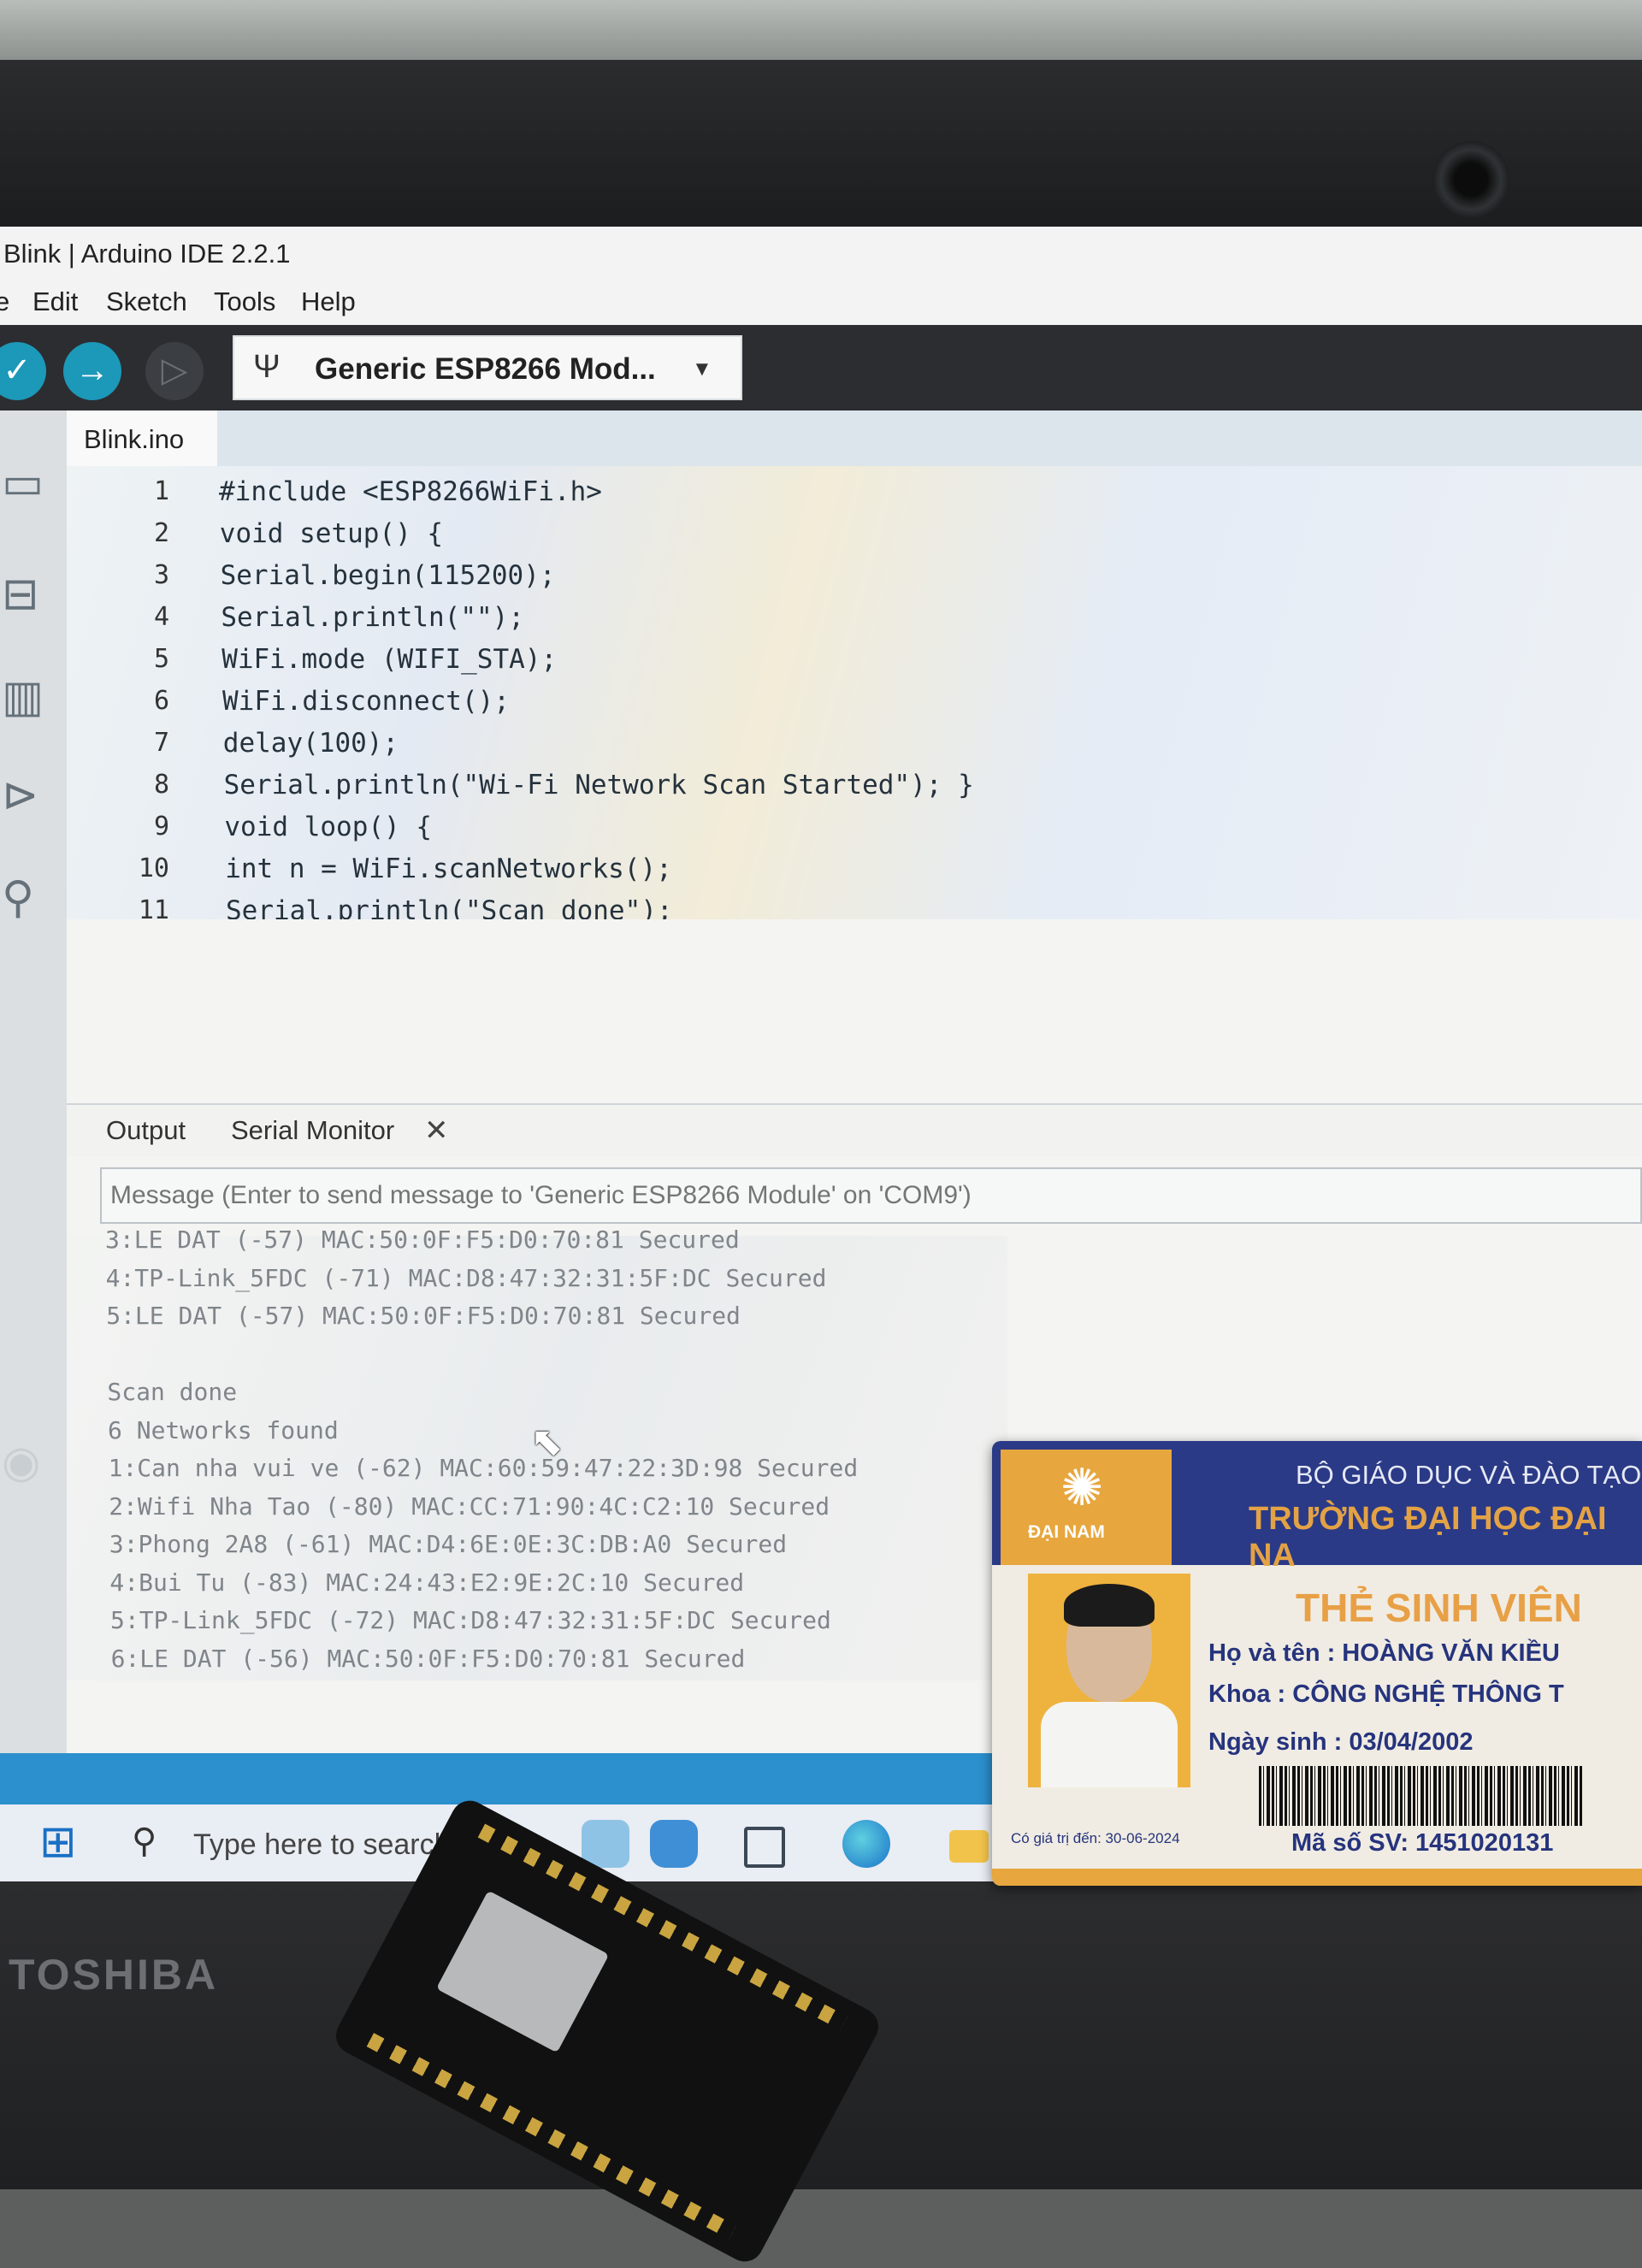 Image resolution: width=1642 pixels, height=2268 pixels. What do you see at coordinates (161, 491) in the screenshot?
I see `line-number: 1` at bounding box center [161, 491].